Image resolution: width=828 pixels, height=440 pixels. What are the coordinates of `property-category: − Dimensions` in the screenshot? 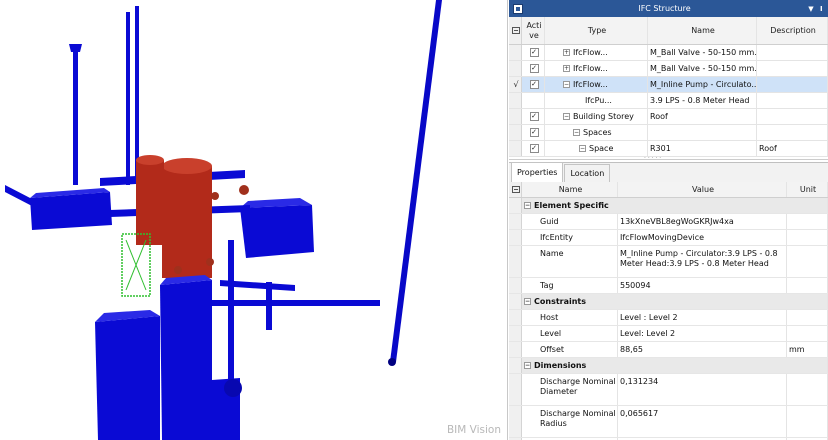 It's located at (668, 366).